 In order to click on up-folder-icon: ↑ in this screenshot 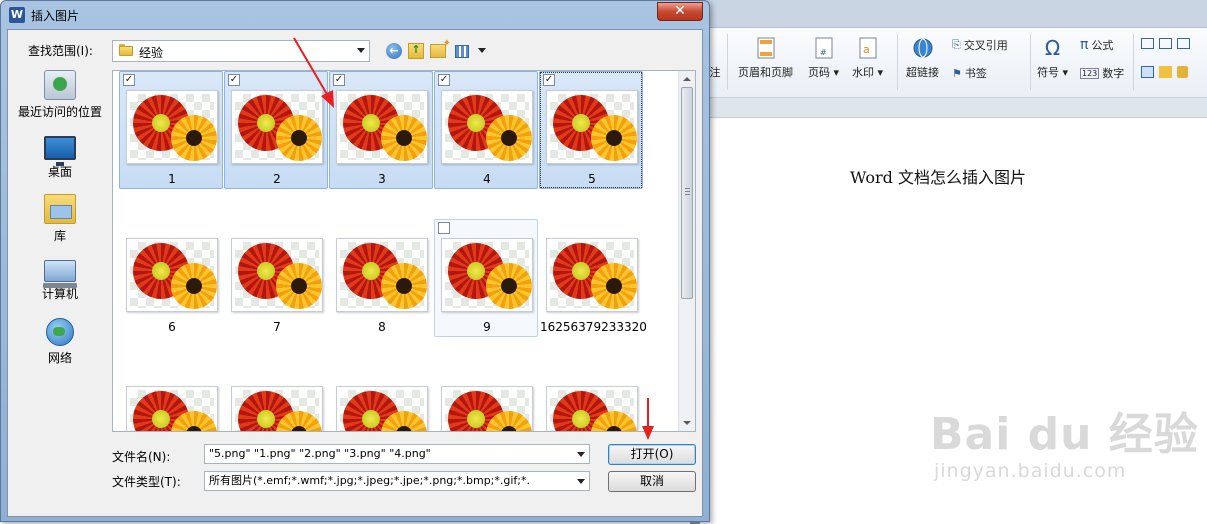, I will do `click(416, 51)`.